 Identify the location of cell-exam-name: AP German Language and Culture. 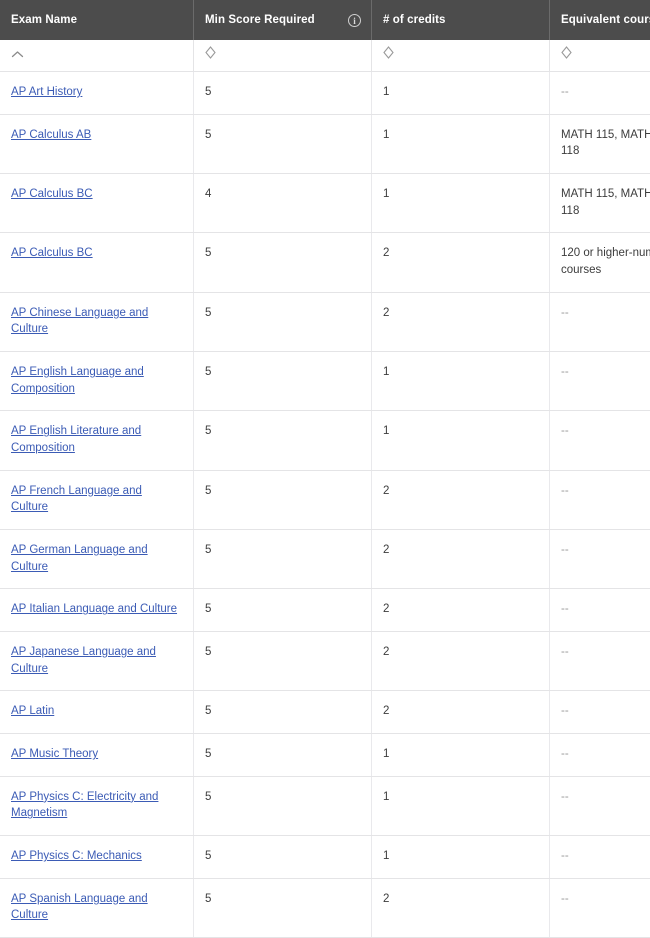
(97, 559).